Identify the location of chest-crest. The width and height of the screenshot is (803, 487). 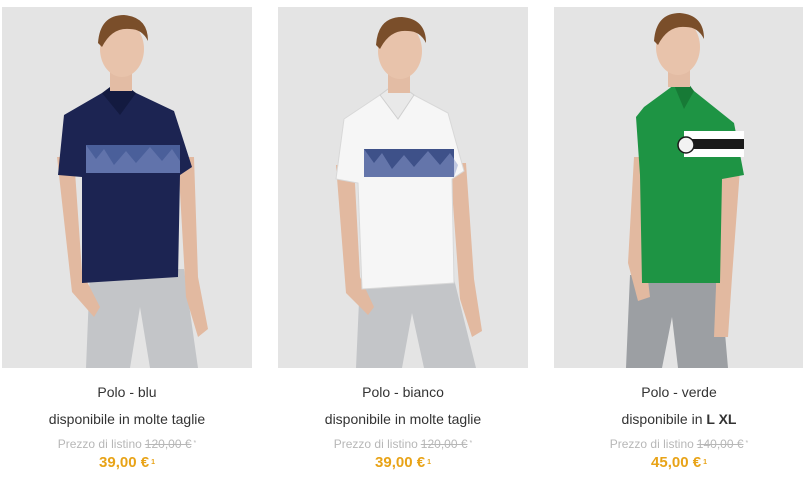
(686, 145).